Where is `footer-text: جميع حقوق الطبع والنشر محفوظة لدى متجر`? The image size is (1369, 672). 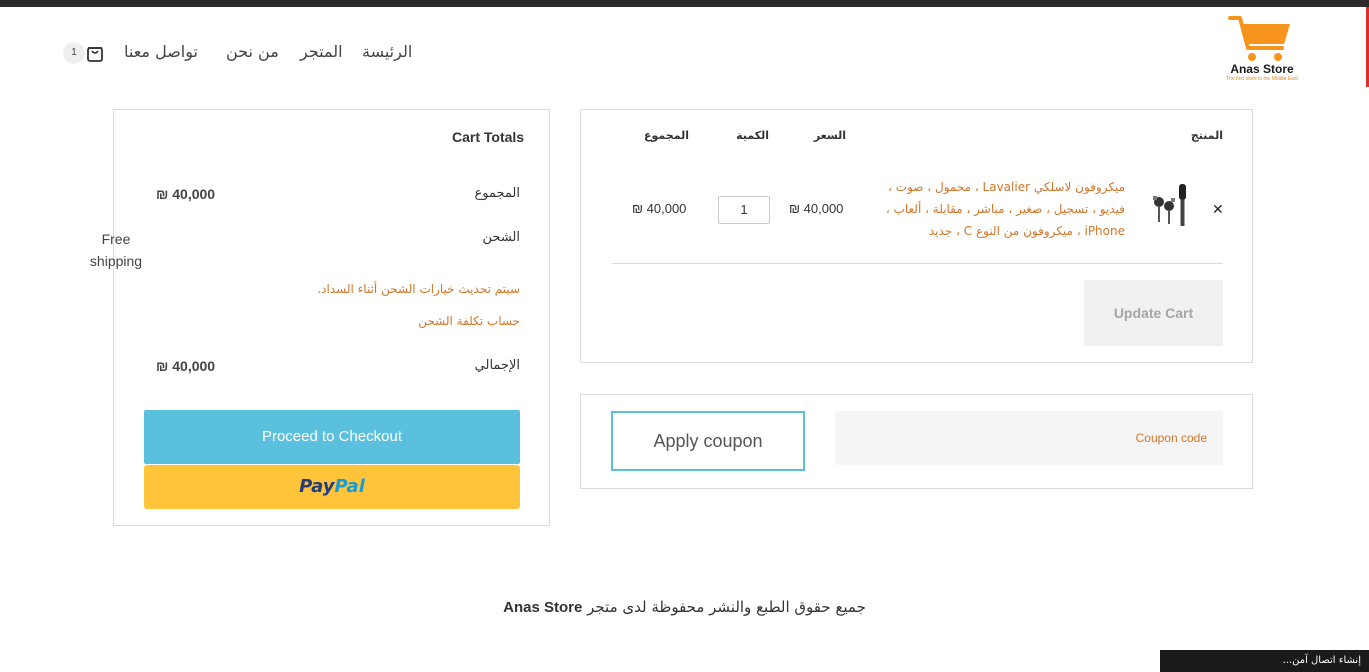 footer-text: جميع حقوق الطبع والنشر محفوظة لدى متجر is located at coordinates (726, 607).